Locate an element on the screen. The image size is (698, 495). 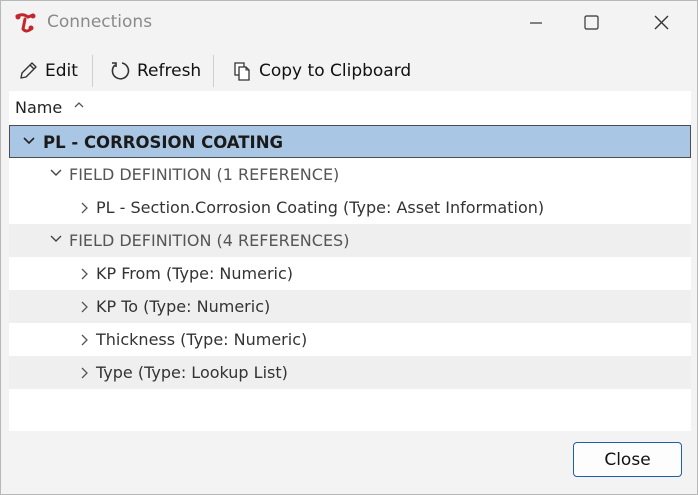
title-bar: Connections is located at coordinates (349, 23).